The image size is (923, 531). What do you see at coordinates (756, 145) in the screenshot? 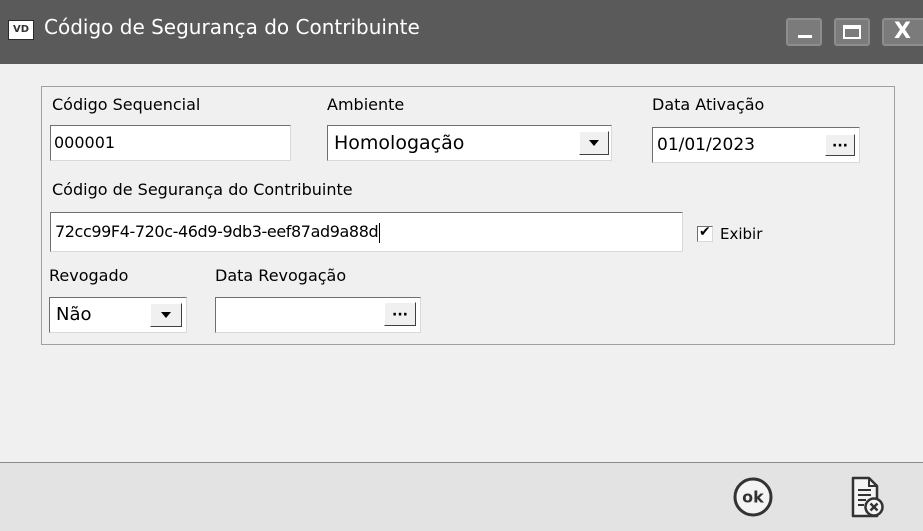
I see `data-ativacao-input: 01/01/2023 ···` at bounding box center [756, 145].